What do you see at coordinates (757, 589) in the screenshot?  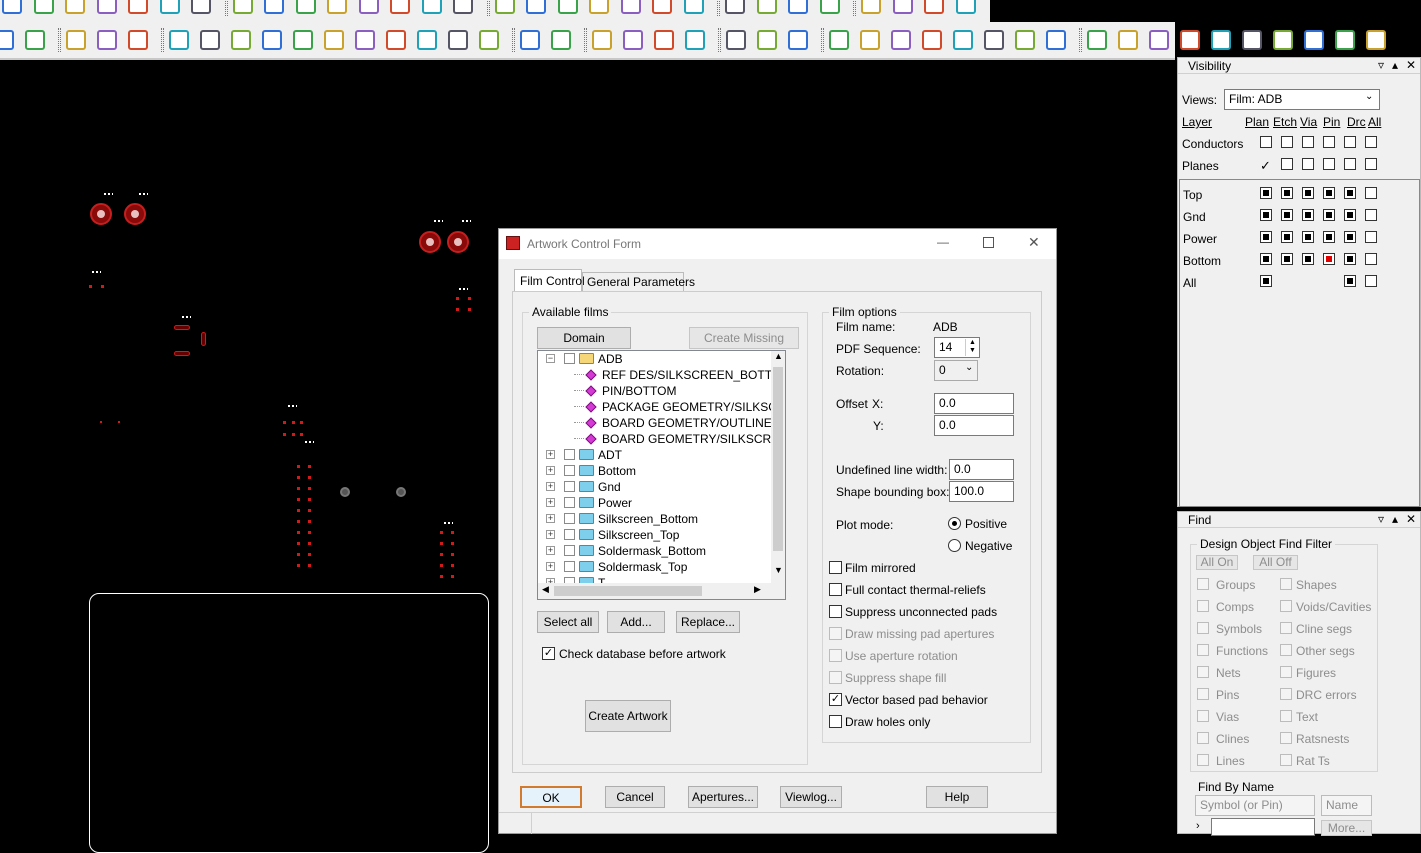 I see `scroll-right-icon: ▶` at bounding box center [757, 589].